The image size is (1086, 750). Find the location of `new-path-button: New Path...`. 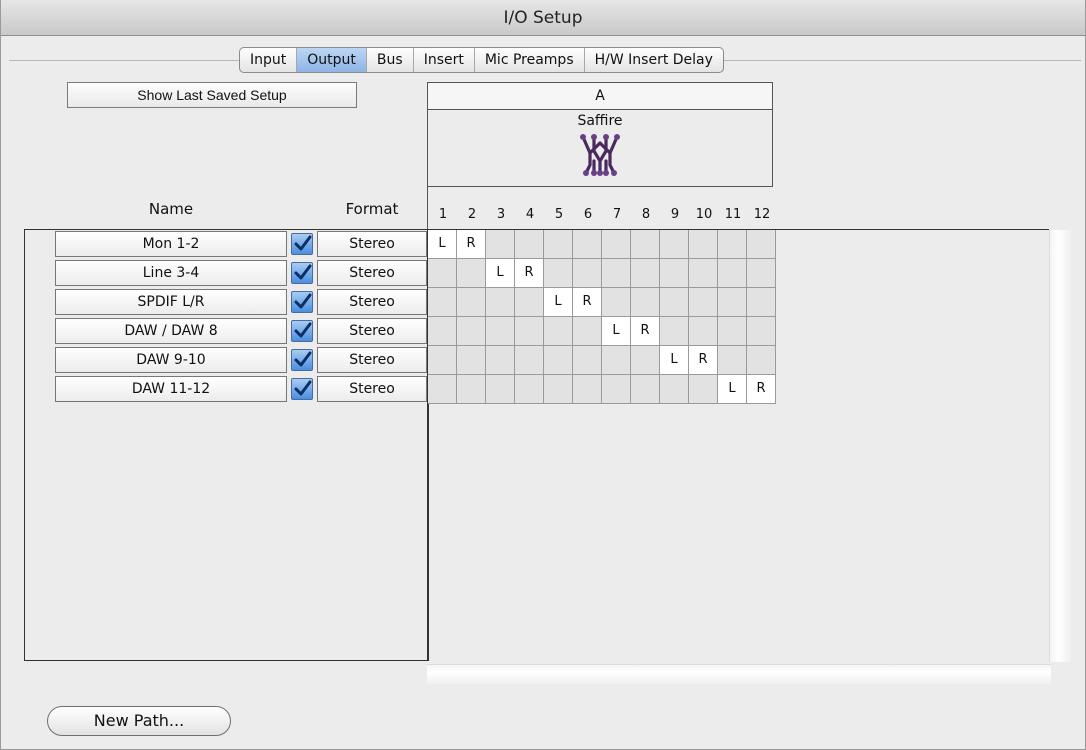

new-path-button: New Path... is located at coordinates (139, 721).